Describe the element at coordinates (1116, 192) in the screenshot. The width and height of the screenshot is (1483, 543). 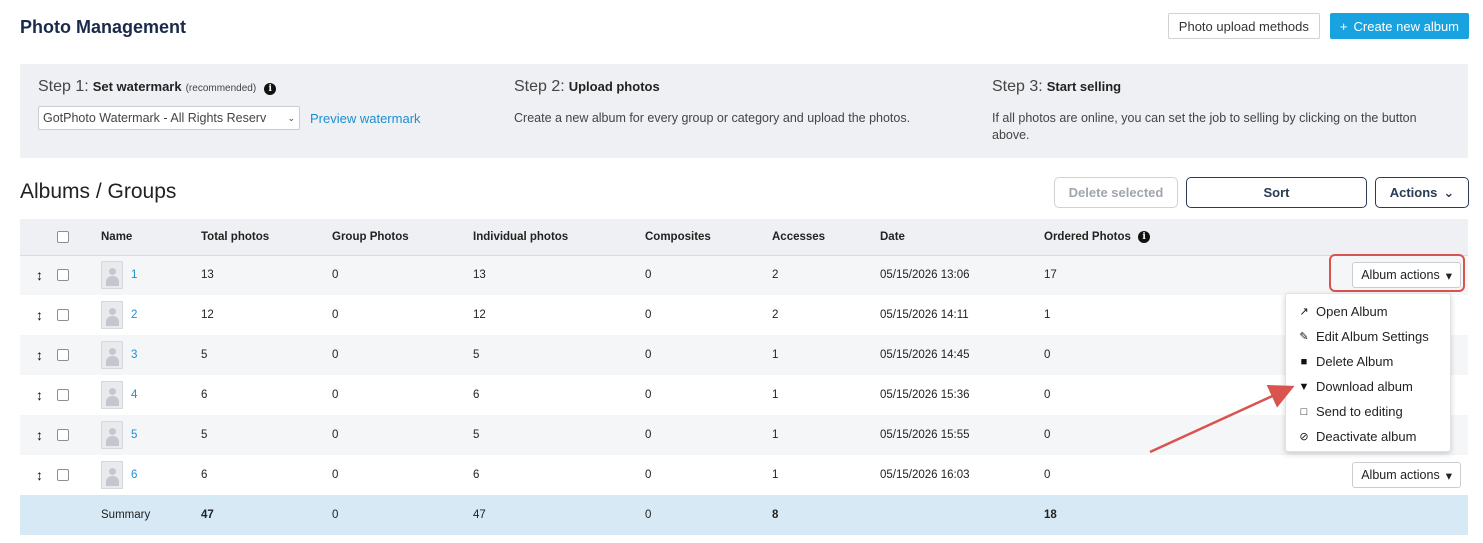
I see `delete-selected-button: Delete selected` at that location.